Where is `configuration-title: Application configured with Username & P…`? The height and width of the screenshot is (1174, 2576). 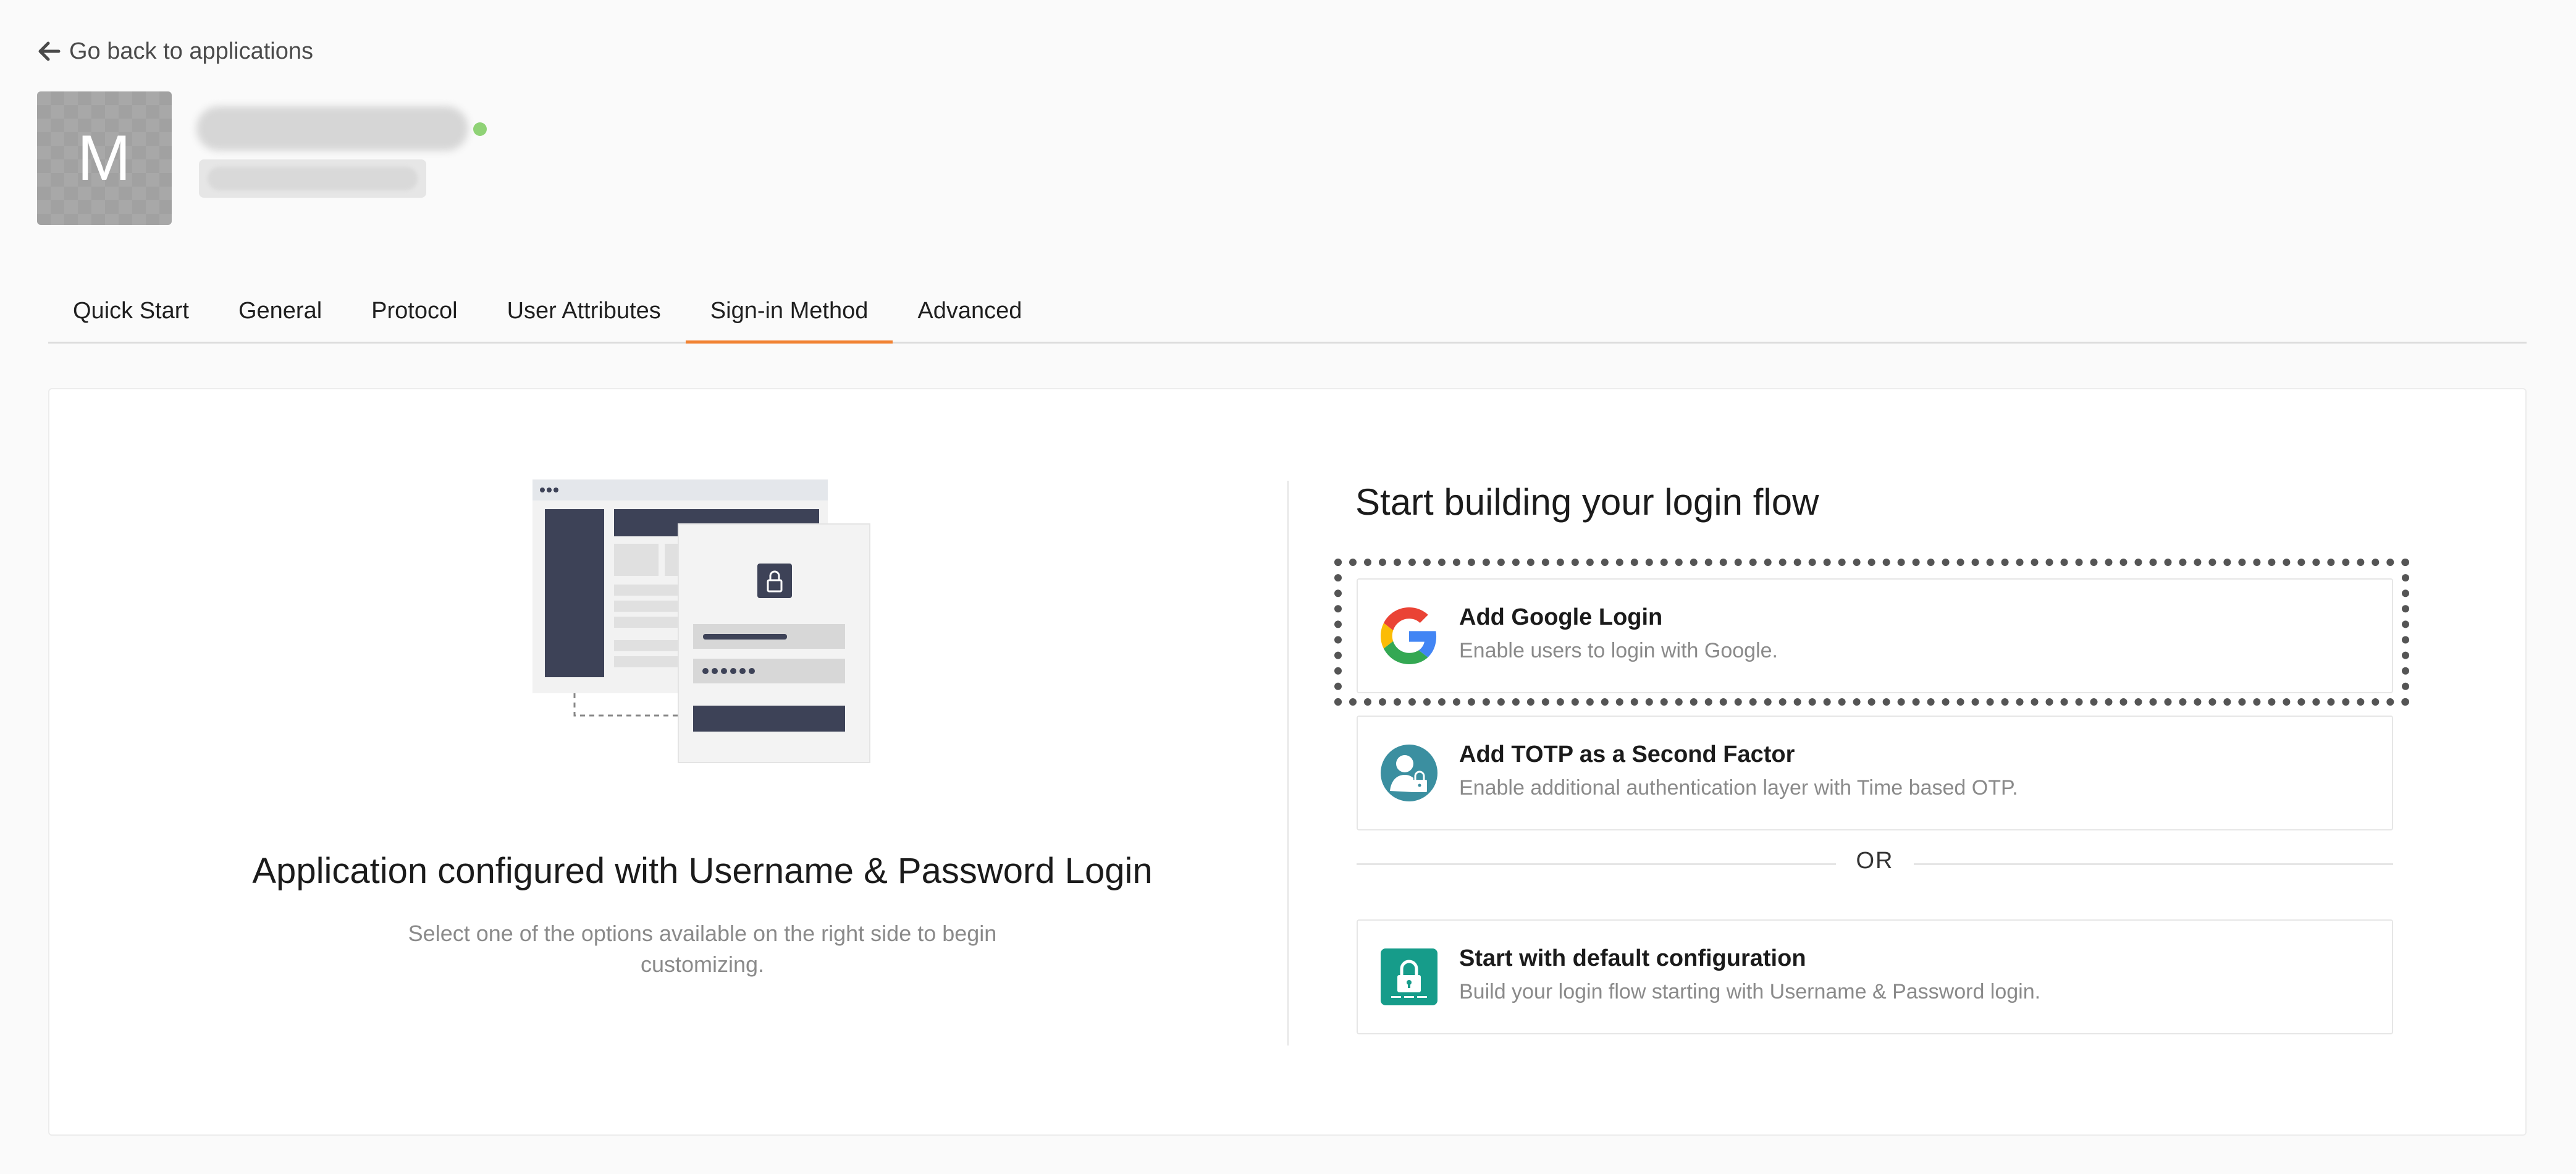 configuration-title: Application configured with Username & P… is located at coordinates (702, 871).